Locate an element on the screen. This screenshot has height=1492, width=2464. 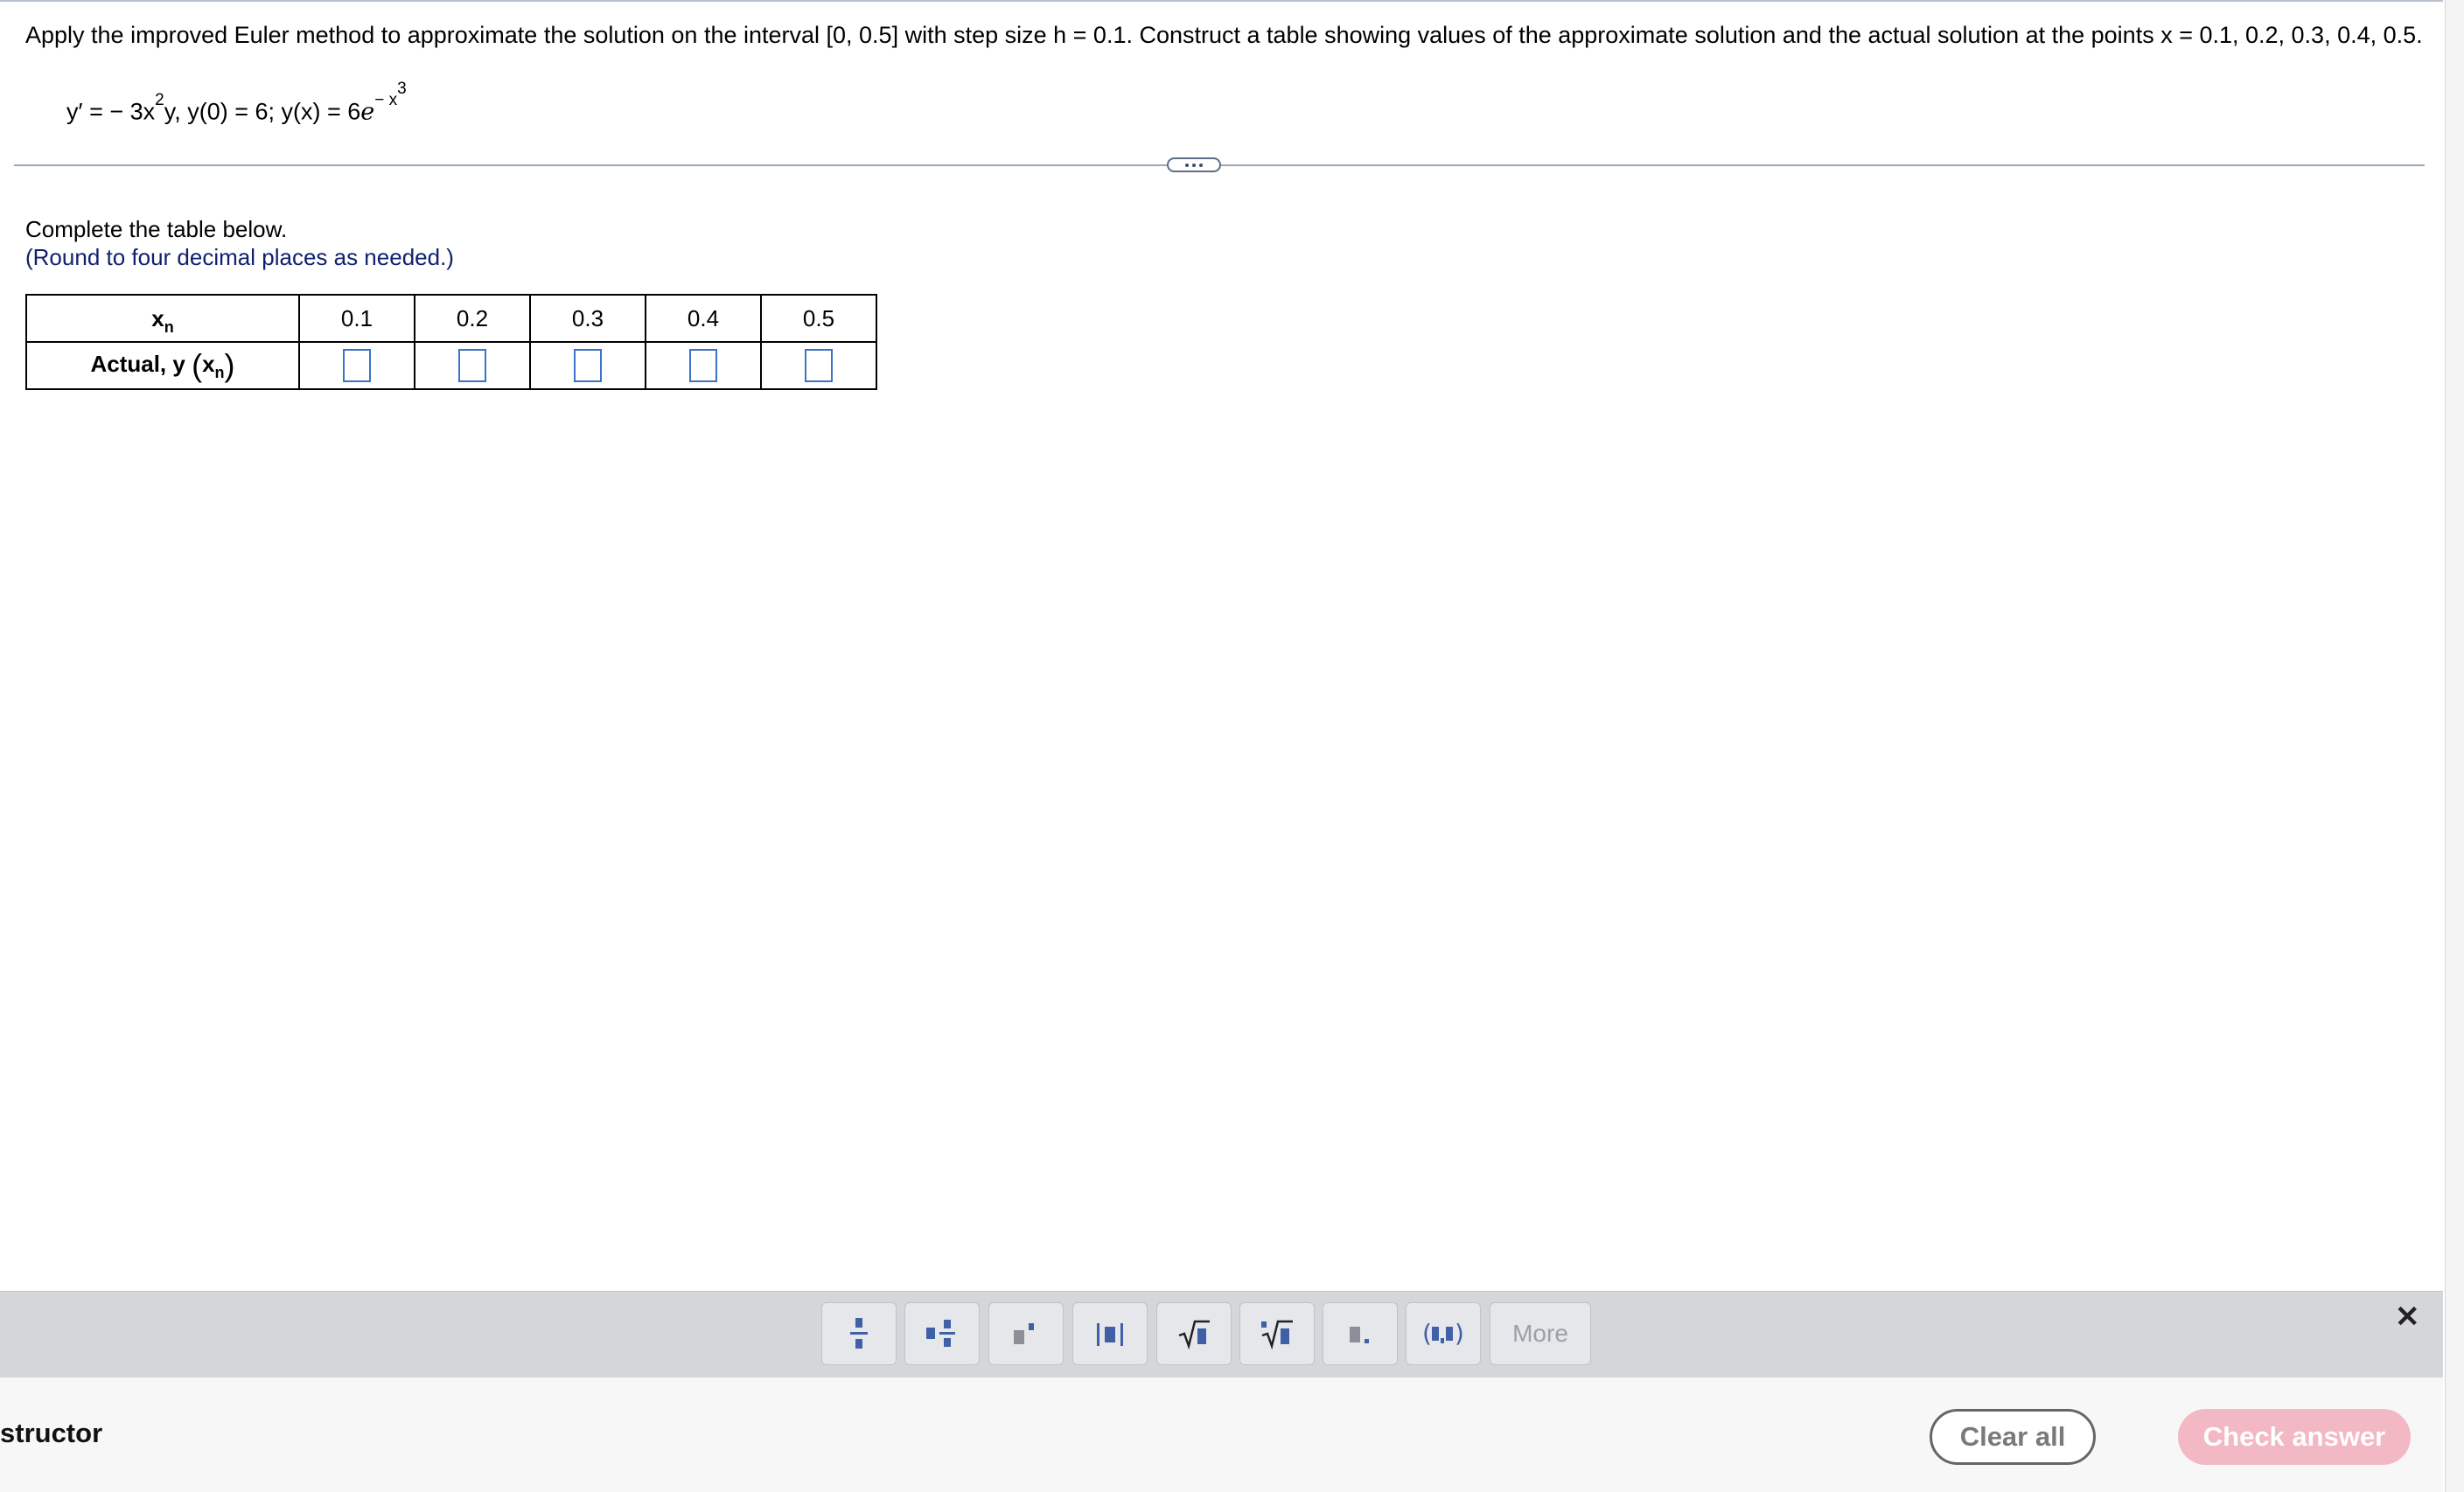
expand-more-button is located at coordinates (1194, 164).